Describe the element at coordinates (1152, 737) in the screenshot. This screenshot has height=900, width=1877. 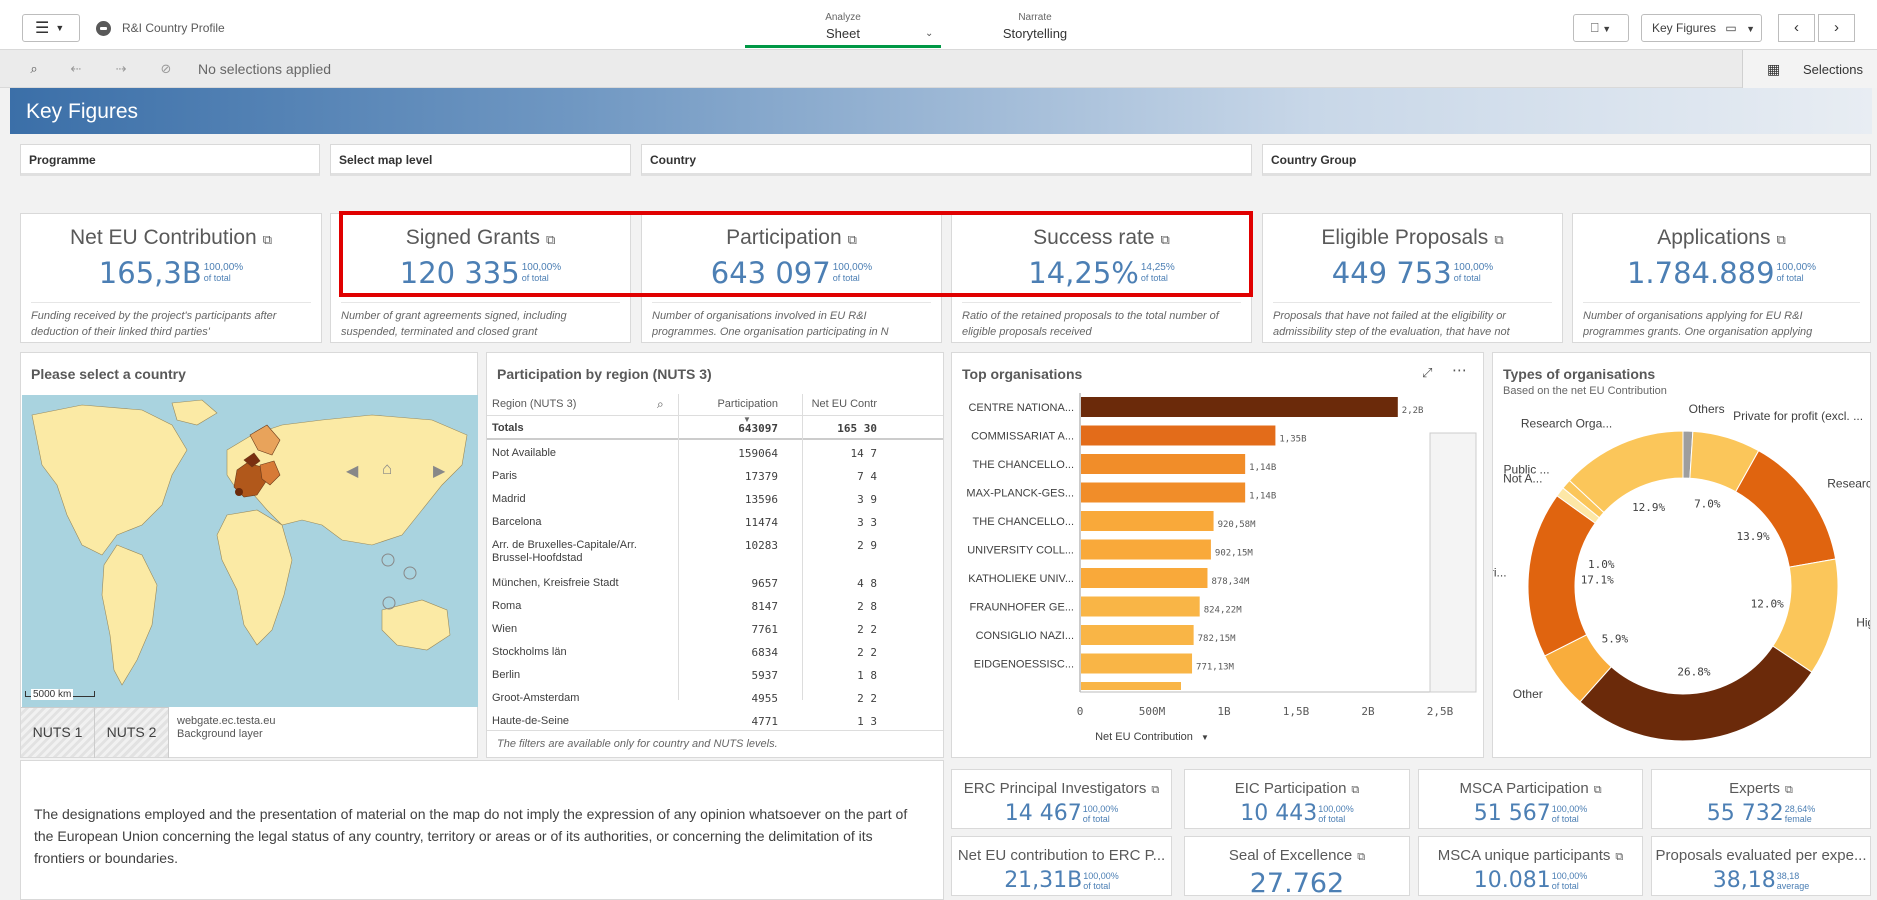
I see `top-orgs-xlabel: Net EU Contribution ▼` at that location.